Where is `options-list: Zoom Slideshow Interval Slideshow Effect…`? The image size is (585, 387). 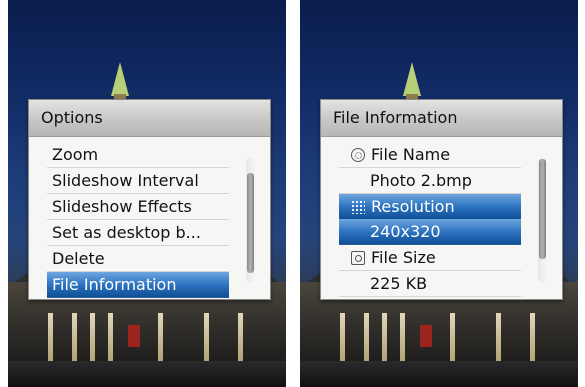
options-list: Zoom Slideshow Interval Slideshow Effect… is located at coordinates (138, 220).